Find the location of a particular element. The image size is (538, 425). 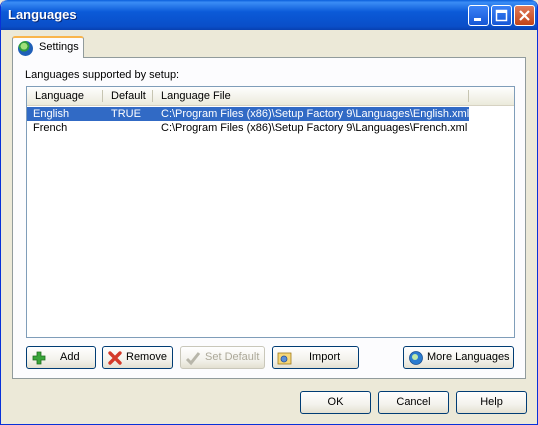

cell-default: TRUE is located at coordinates (128, 114).